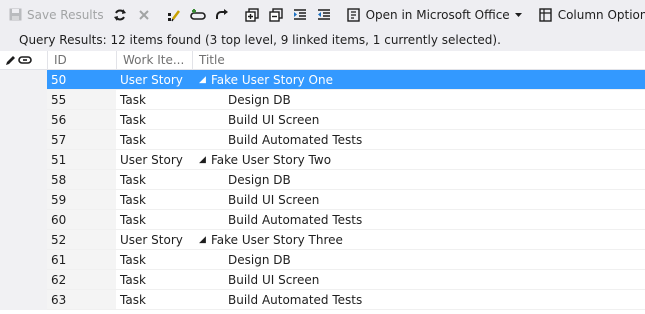  What do you see at coordinates (418, 60) in the screenshot?
I see `column-header-title: Title` at bounding box center [418, 60].